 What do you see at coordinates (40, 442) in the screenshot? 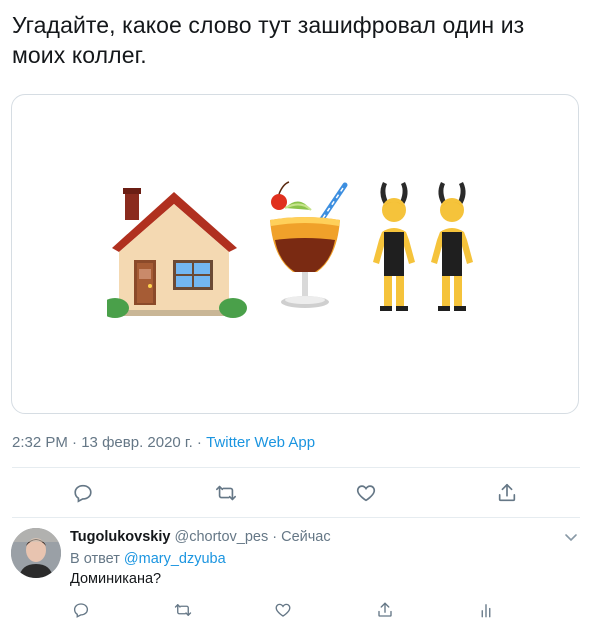
I see `tweet-time: 2:32 PM` at bounding box center [40, 442].